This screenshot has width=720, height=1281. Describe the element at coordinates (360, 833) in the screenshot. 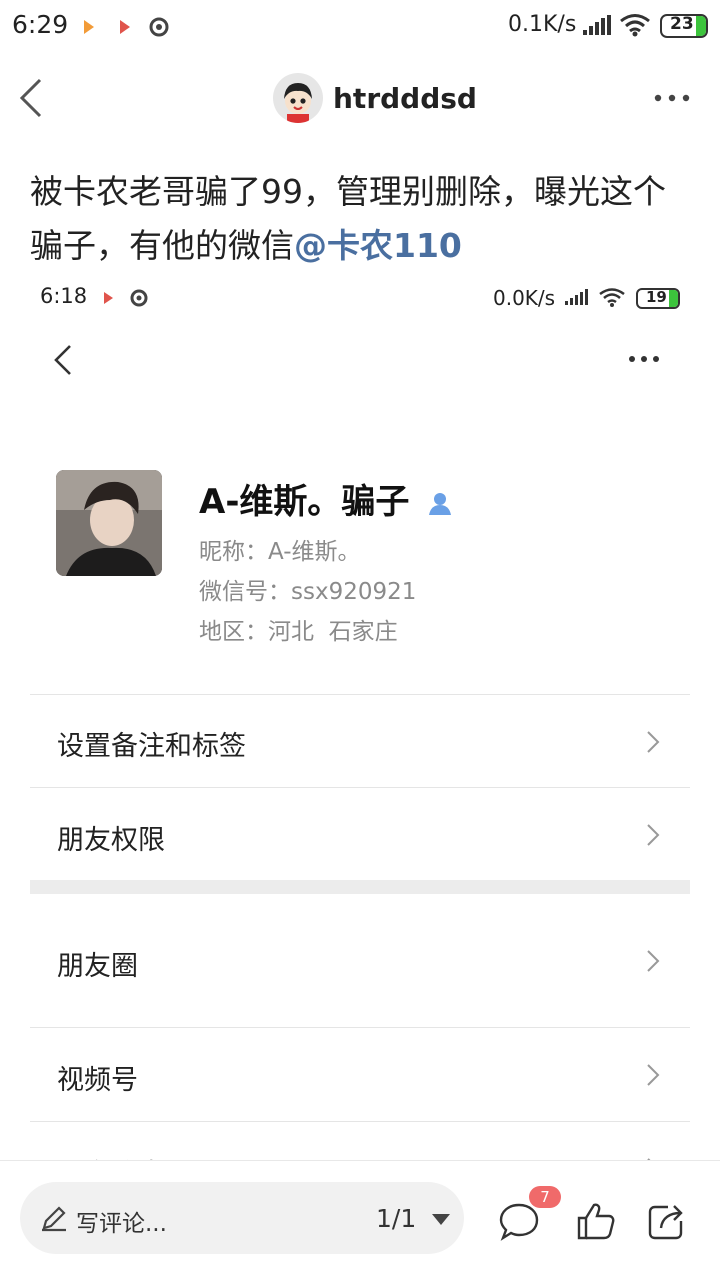

I see `menu-row-permissions: 朋友权限` at that location.